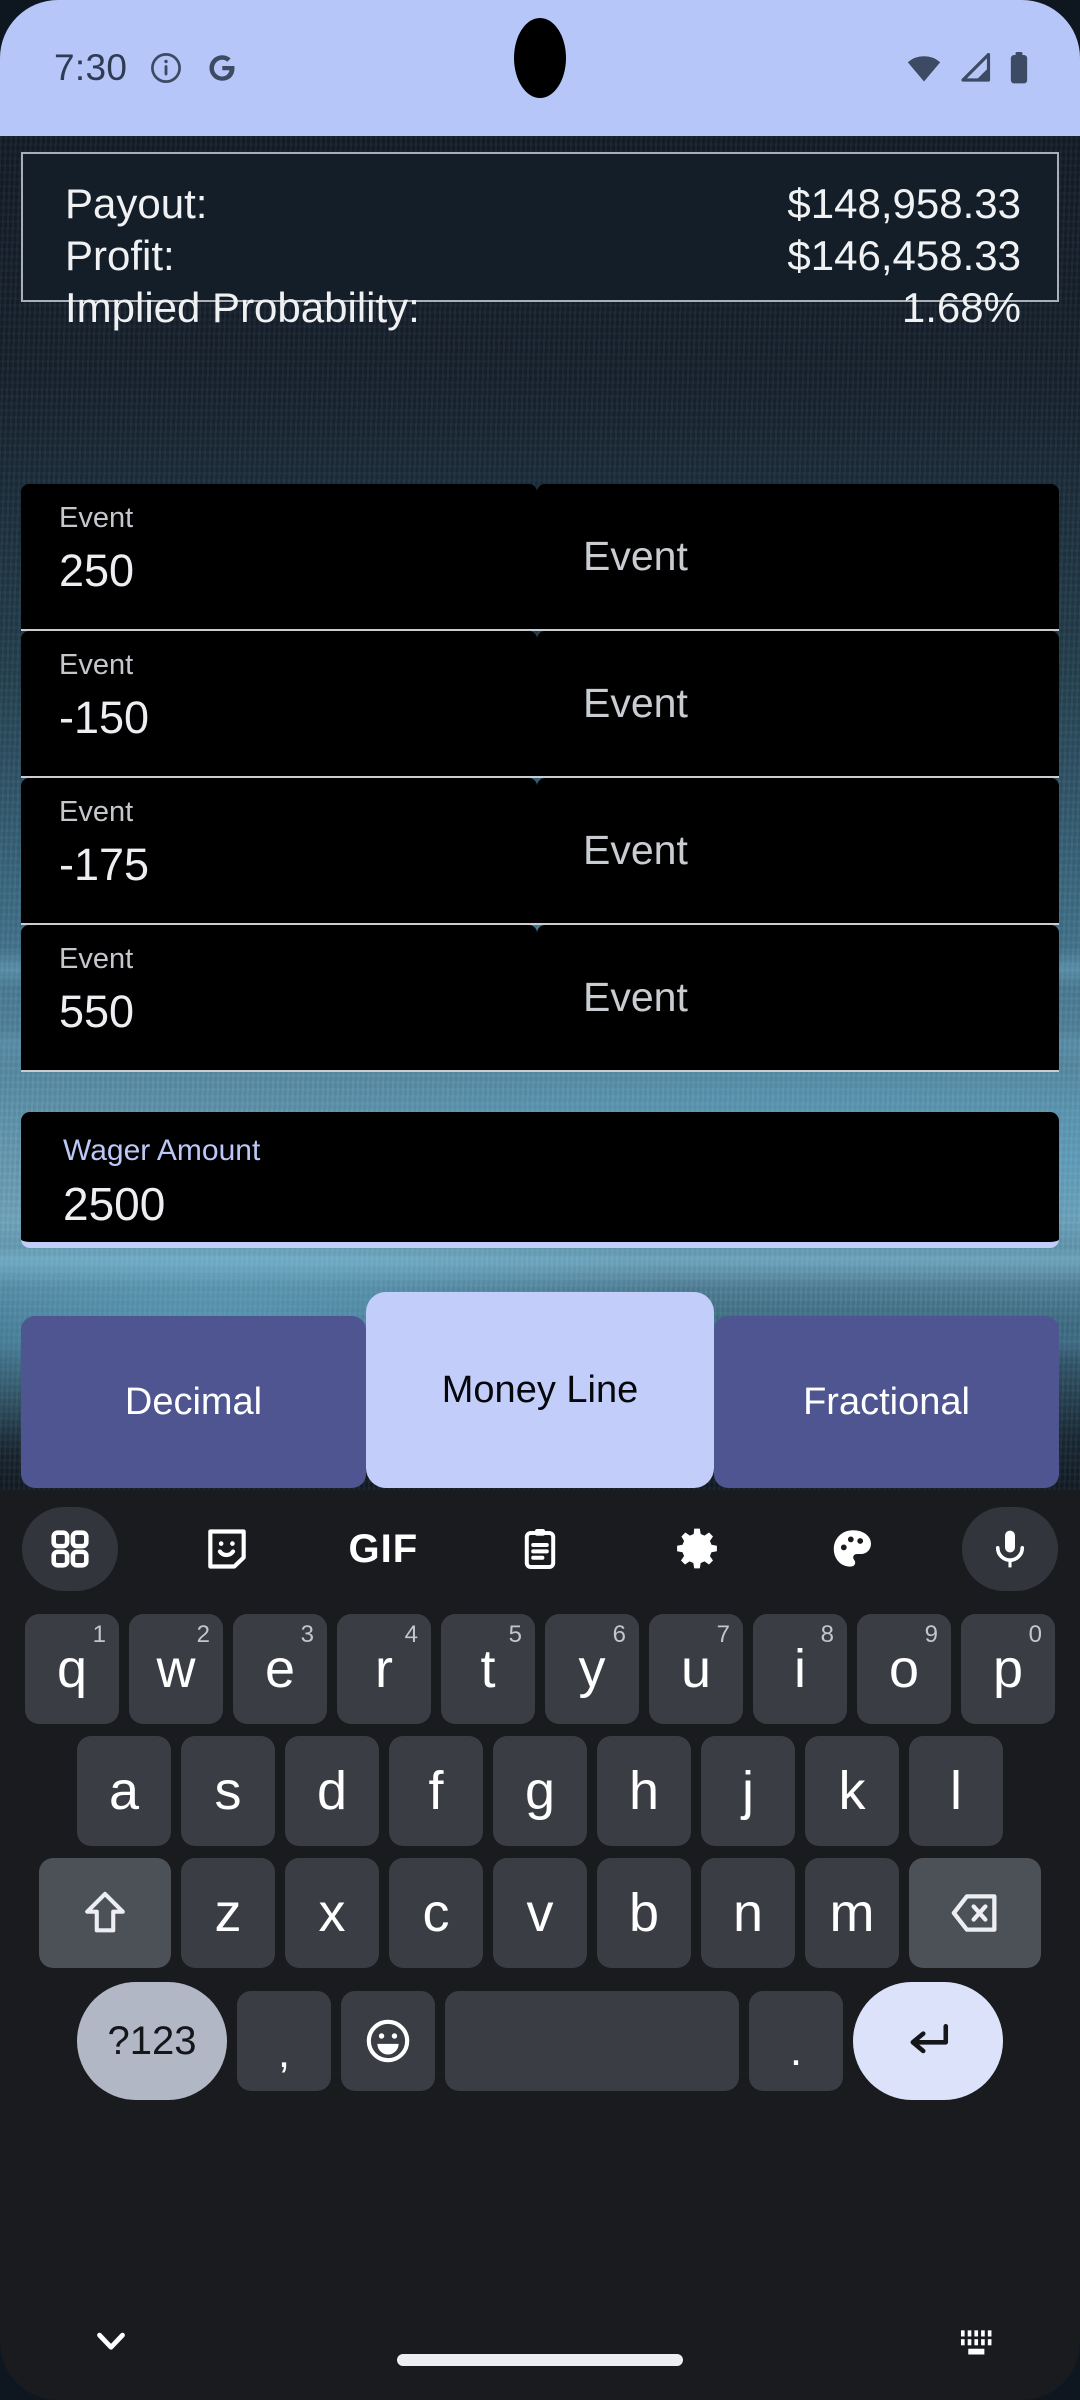 The image size is (1080, 2400). I want to click on key-r-number: 4, so click(411, 1634).